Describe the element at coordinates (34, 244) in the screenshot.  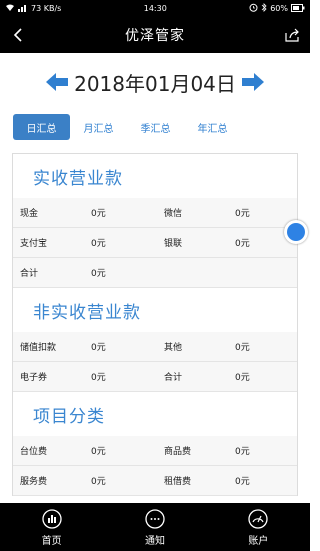
I see `row-label: 支付宝` at that location.